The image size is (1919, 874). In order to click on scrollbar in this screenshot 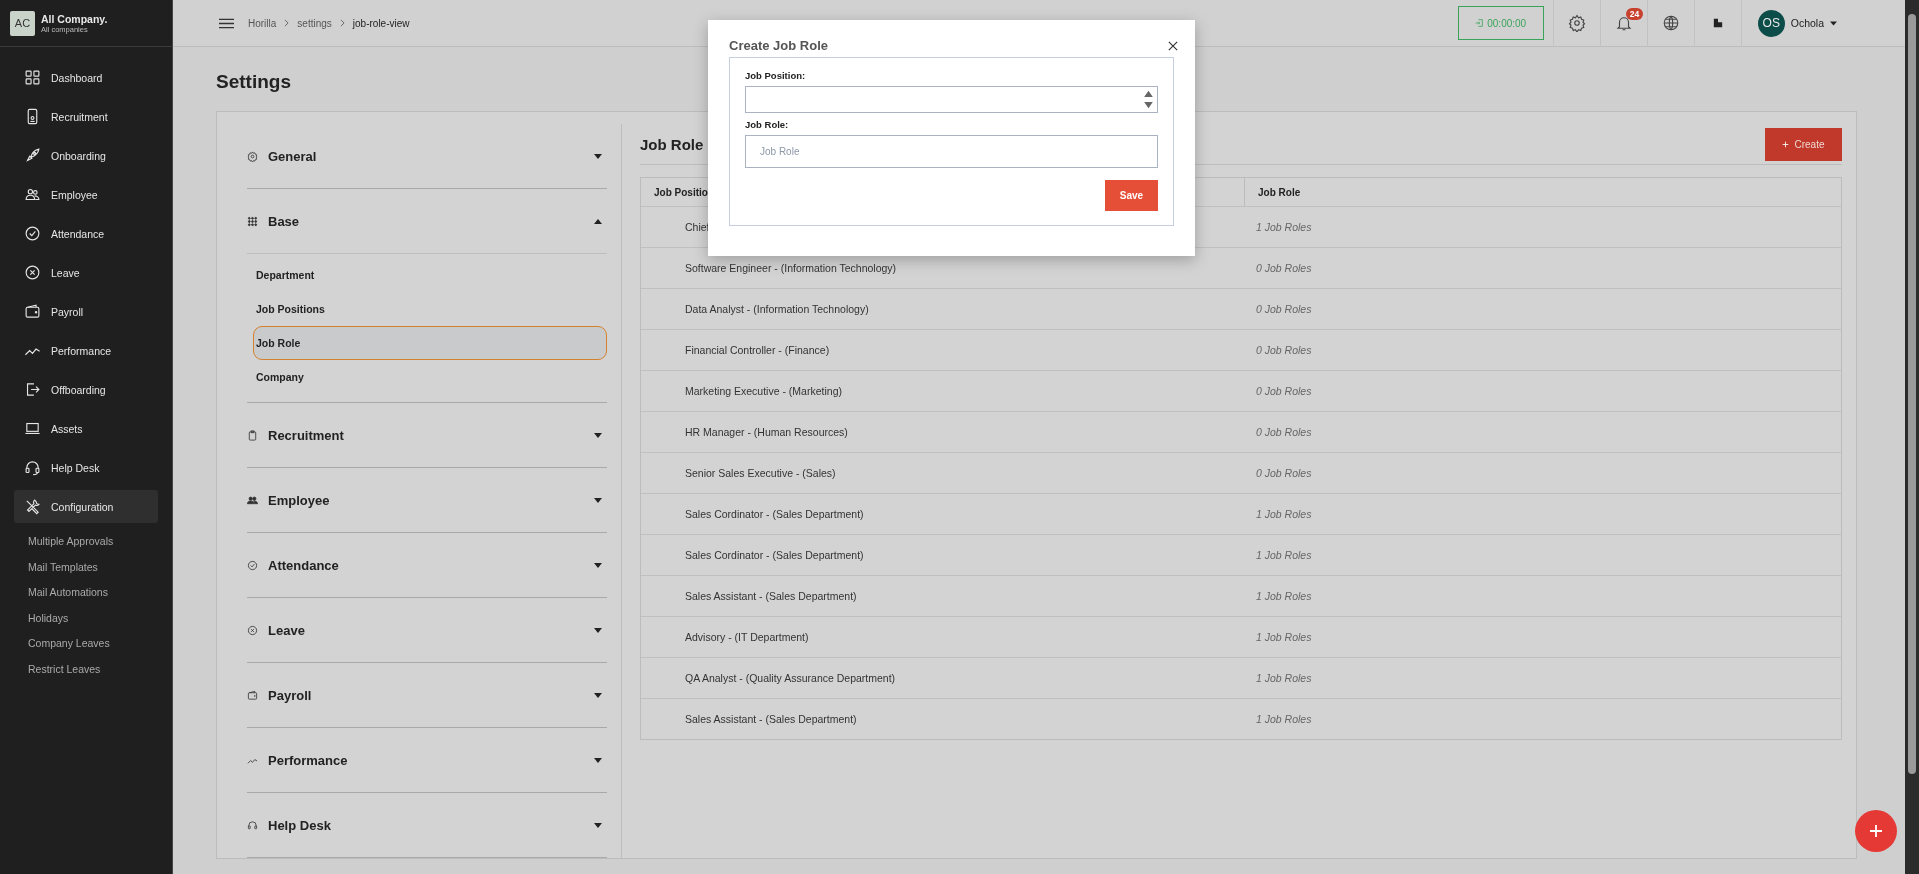, I will do `click(1912, 437)`.